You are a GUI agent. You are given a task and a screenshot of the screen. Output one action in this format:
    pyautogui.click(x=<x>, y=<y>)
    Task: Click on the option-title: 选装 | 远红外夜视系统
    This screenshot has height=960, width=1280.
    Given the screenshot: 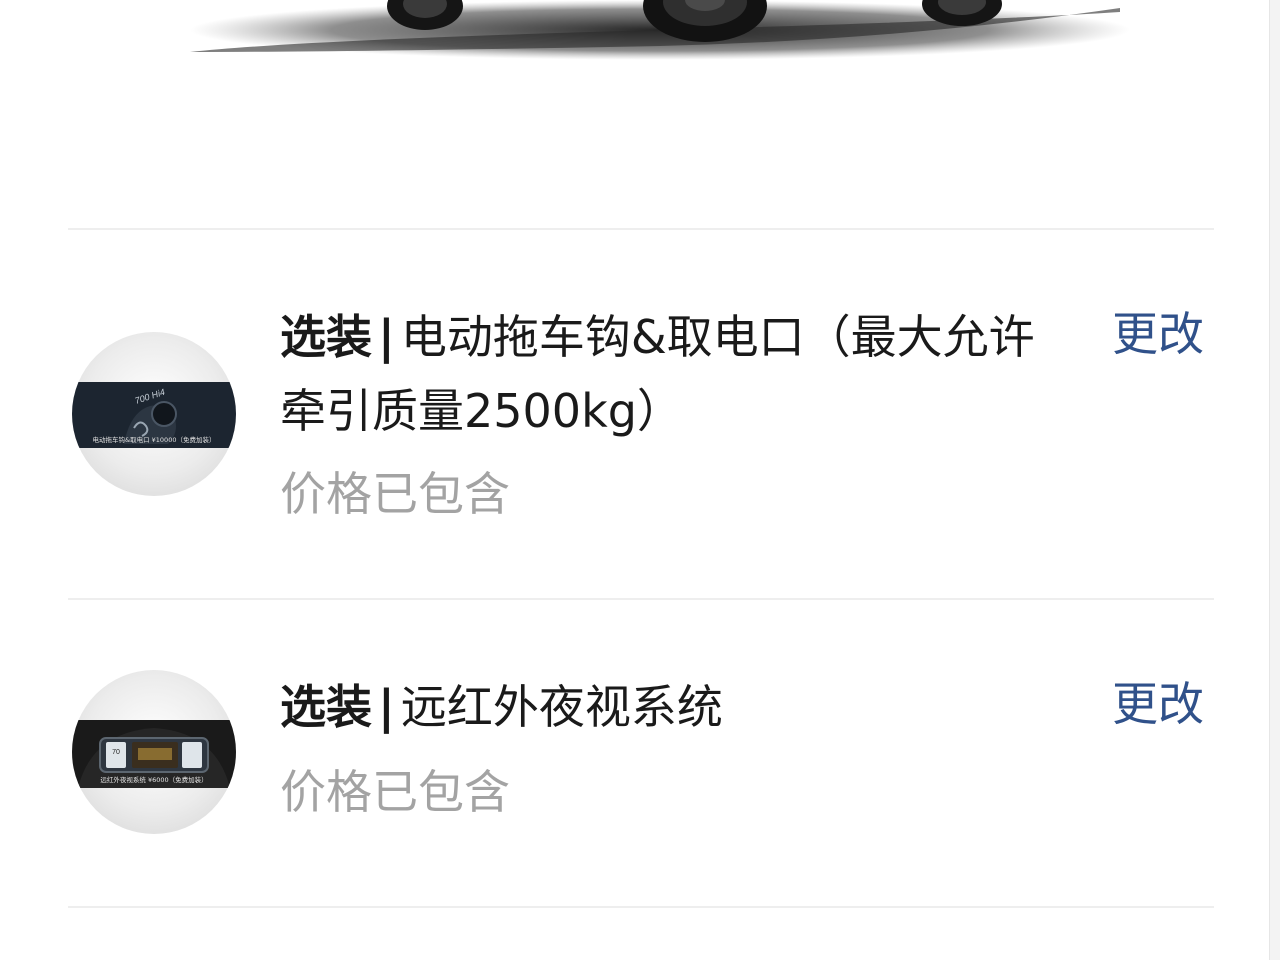 What is the action you would take?
    pyautogui.click(x=665, y=707)
    